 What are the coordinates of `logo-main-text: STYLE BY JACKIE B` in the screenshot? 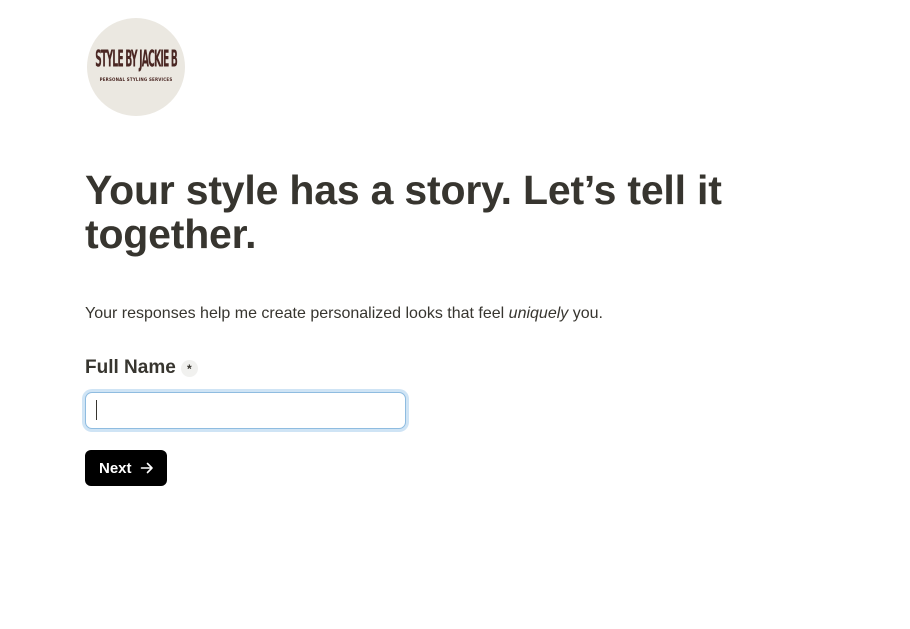 It's located at (136, 59).